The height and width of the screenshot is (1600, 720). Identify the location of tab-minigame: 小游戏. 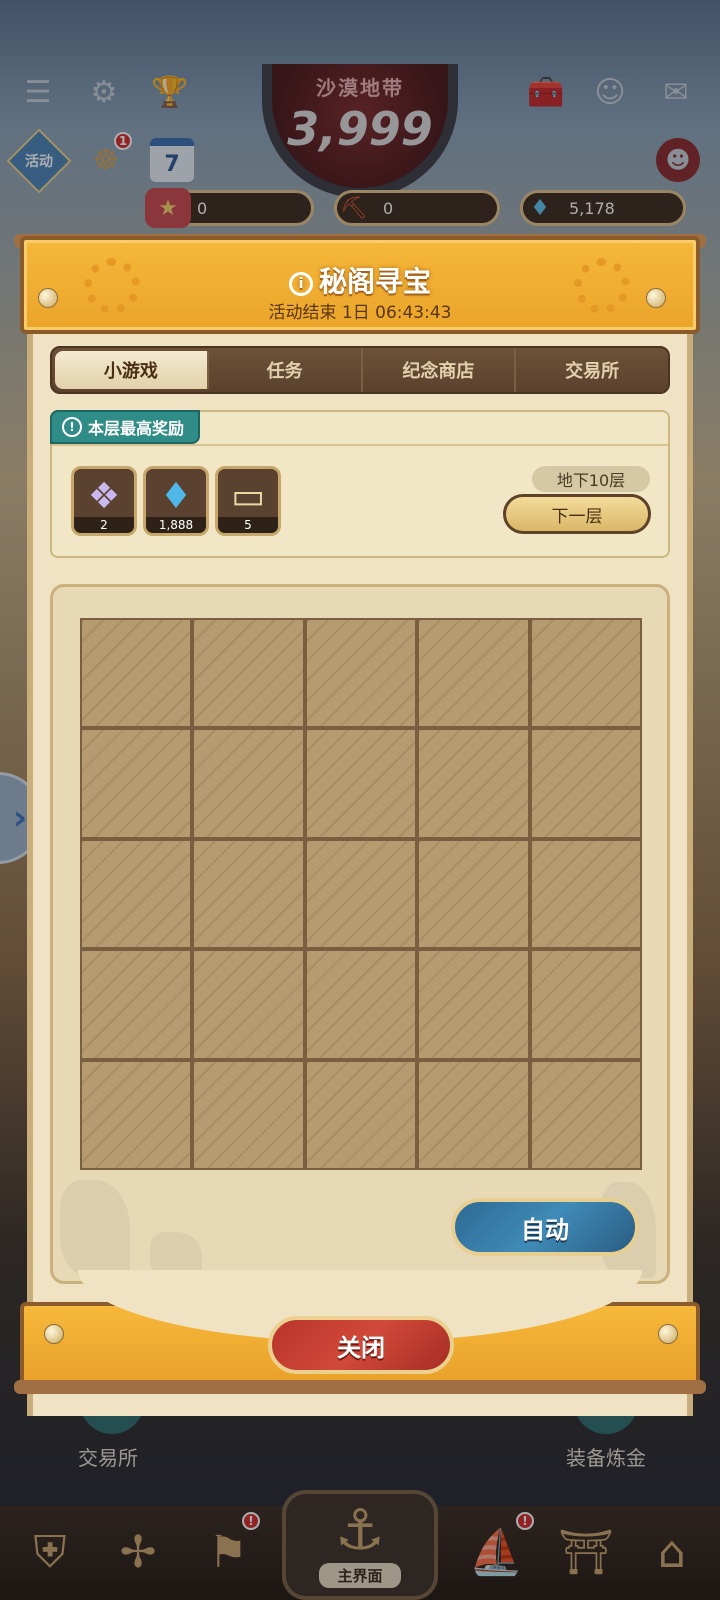
(132, 370).